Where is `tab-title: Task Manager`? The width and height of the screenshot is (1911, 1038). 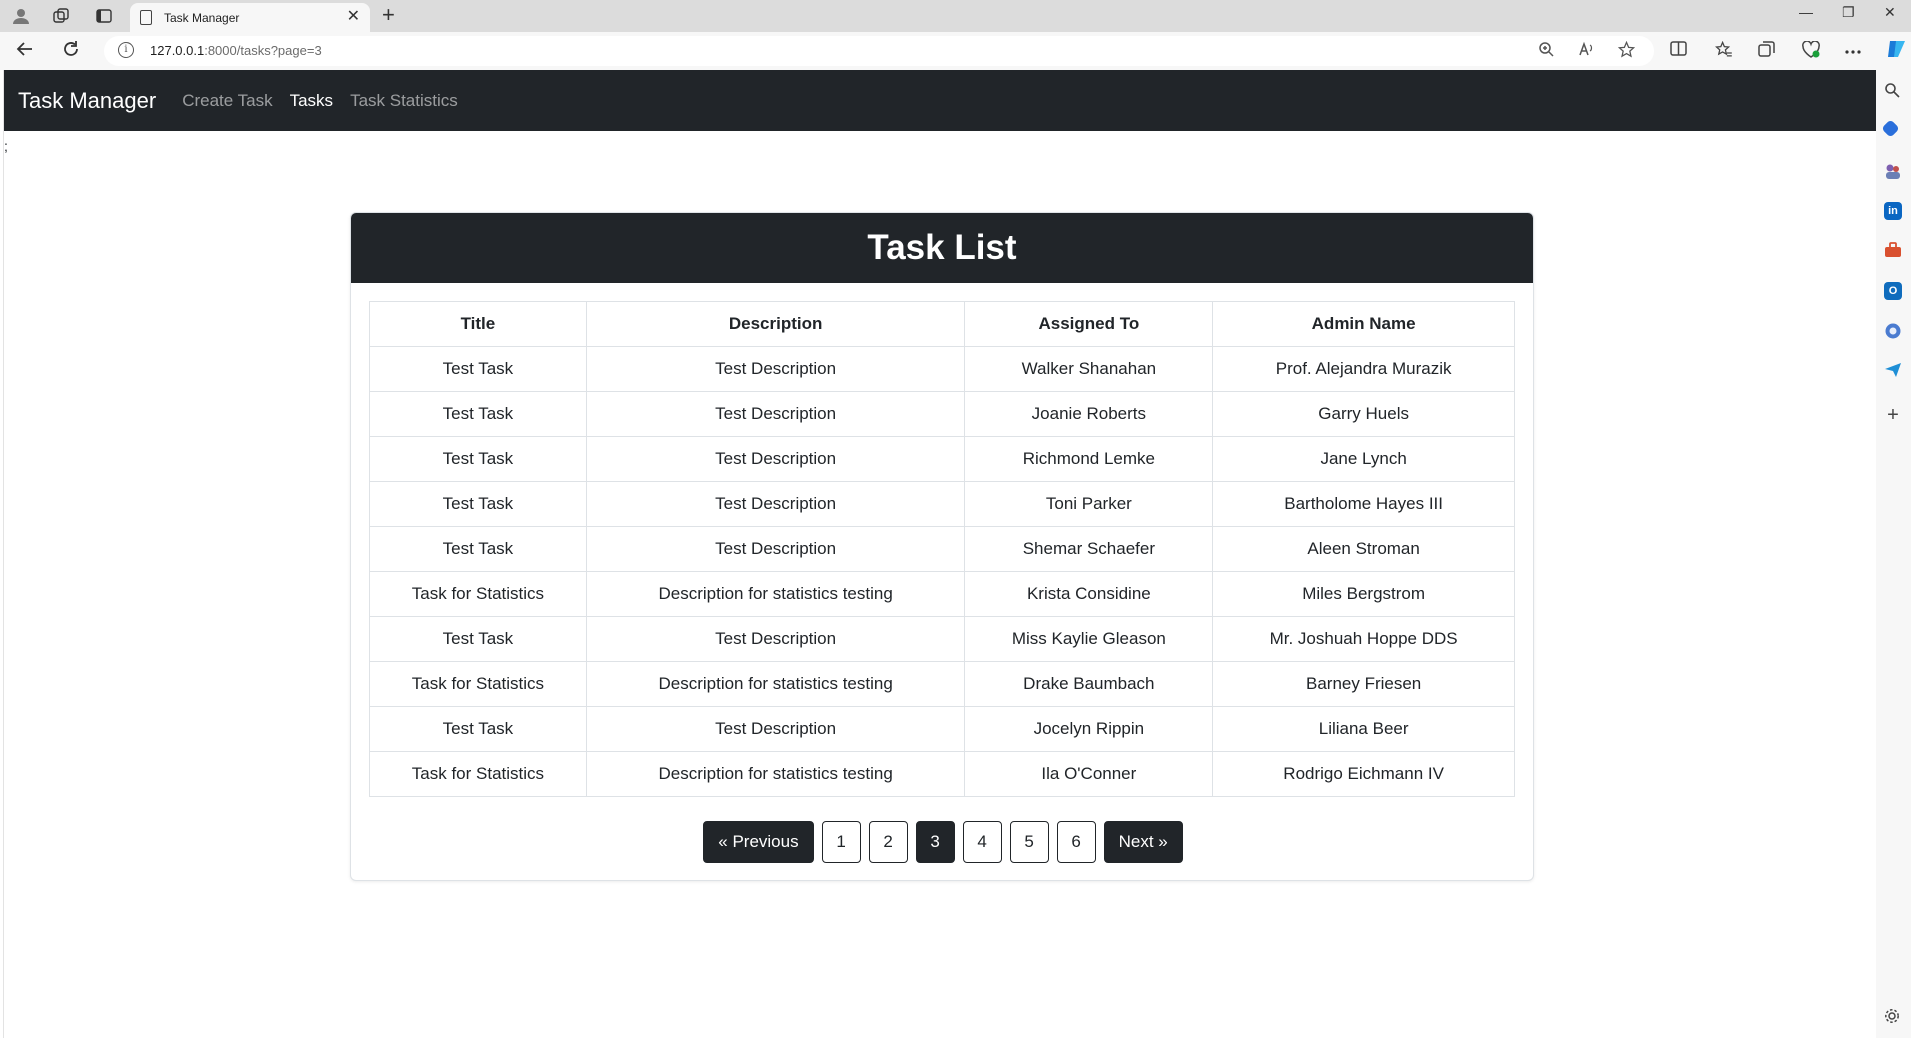 tab-title: Task Manager is located at coordinates (202, 17).